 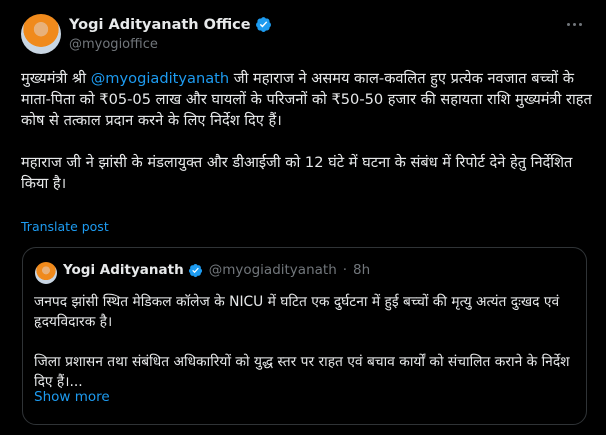 I want to click on author-name: Yogi Adityanath Office, so click(x=160, y=25).